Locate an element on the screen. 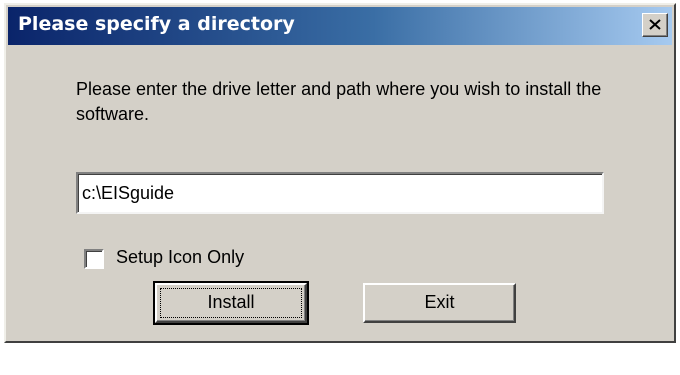 This screenshot has width=680, height=375. title-bar: Please specify a directory is located at coordinates (340, 26).